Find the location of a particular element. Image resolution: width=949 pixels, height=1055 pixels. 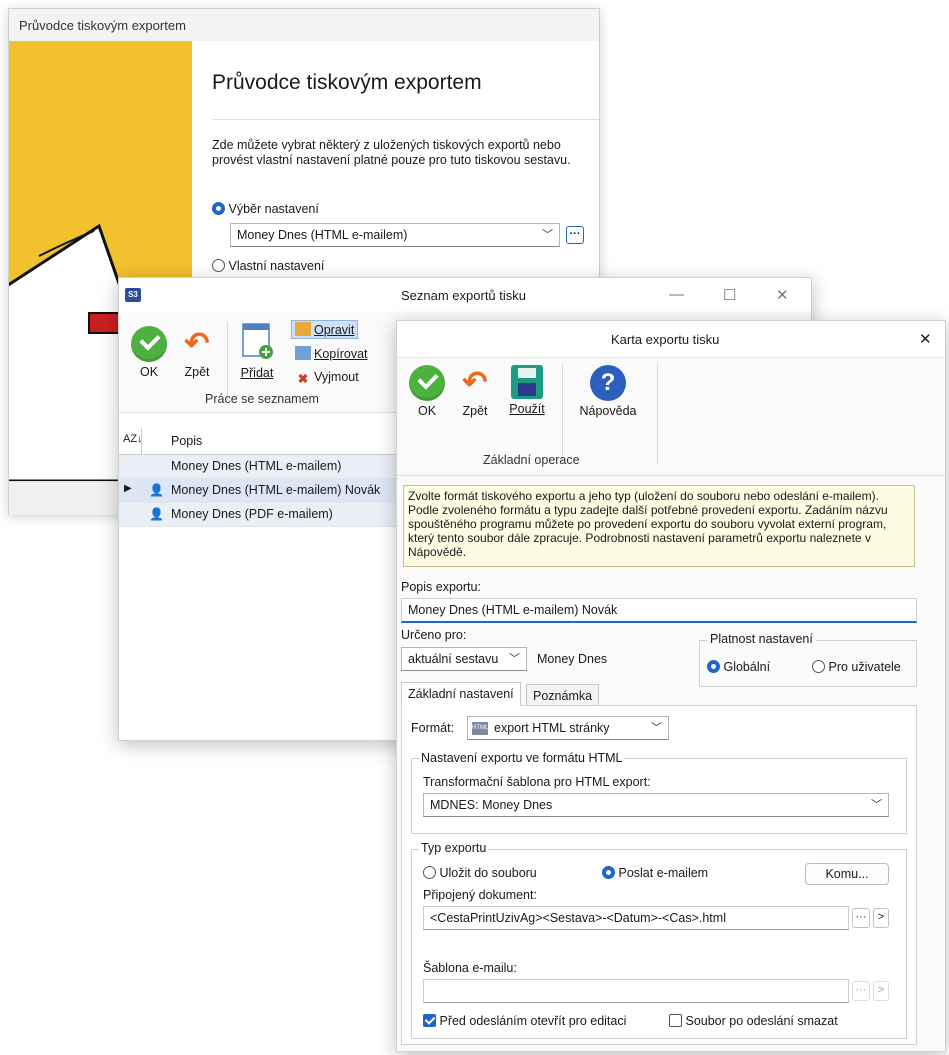

cut-x-icon: ✖ is located at coordinates (303, 379).